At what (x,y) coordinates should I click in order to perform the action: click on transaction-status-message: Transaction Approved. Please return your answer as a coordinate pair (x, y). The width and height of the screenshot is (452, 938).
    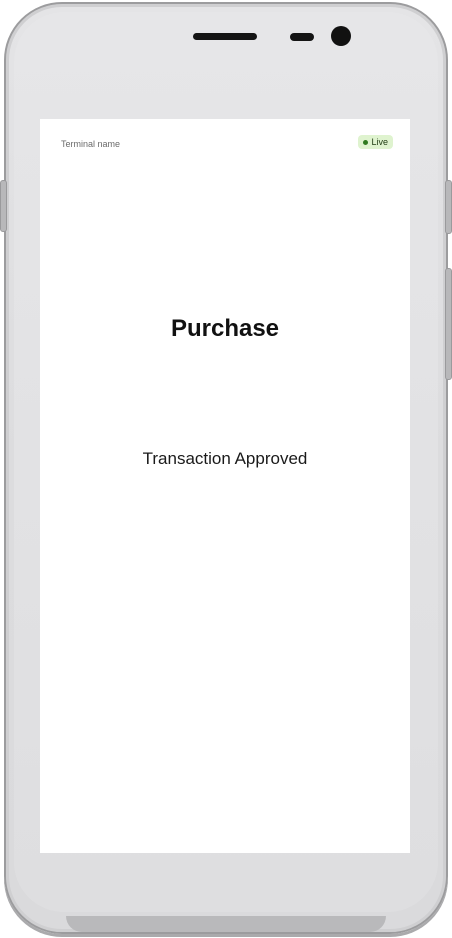
    Looking at the image, I should click on (225, 458).